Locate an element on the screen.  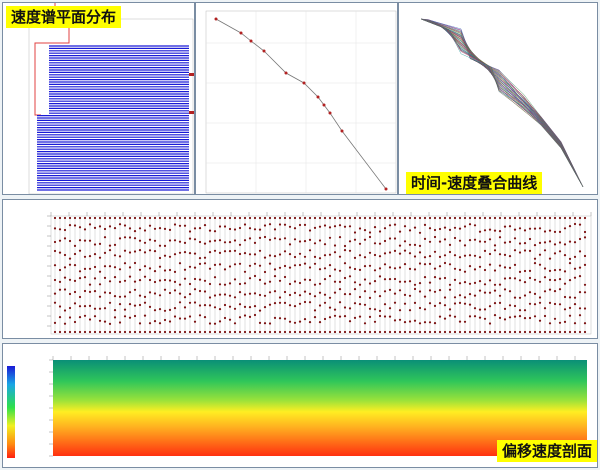
velocity-function-panel is located at coordinates (296, 98).